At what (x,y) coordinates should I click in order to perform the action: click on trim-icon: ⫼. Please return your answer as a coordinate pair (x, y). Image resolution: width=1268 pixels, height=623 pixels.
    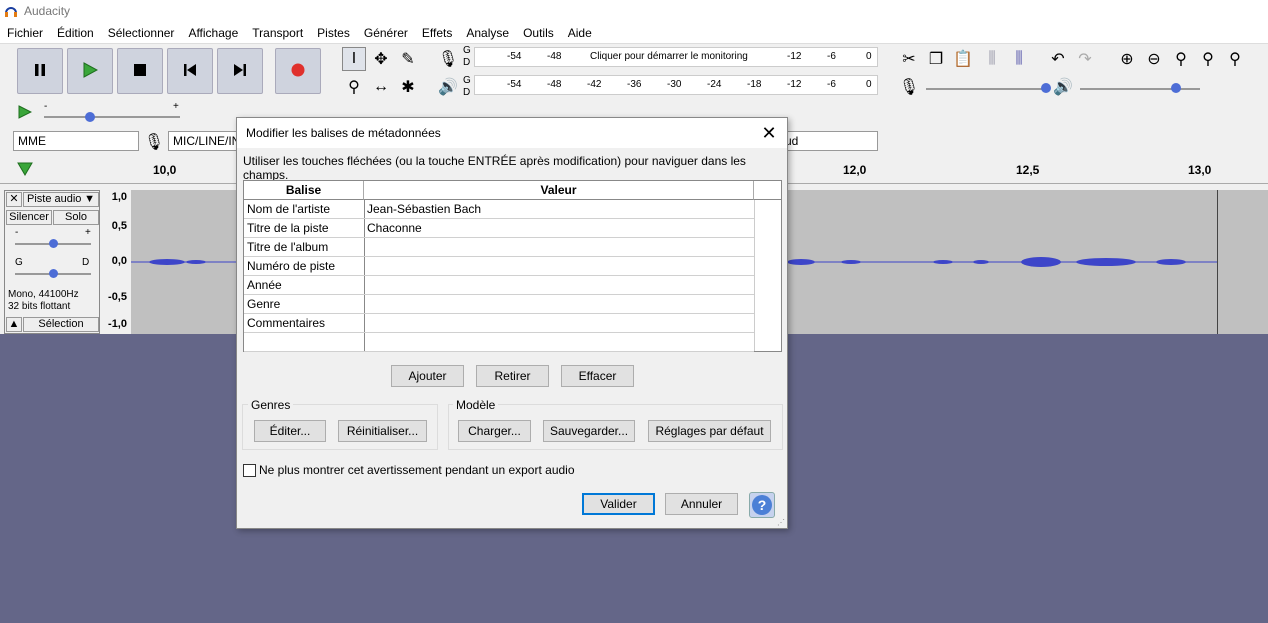
    Looking at the image, I should click on (992, 59).